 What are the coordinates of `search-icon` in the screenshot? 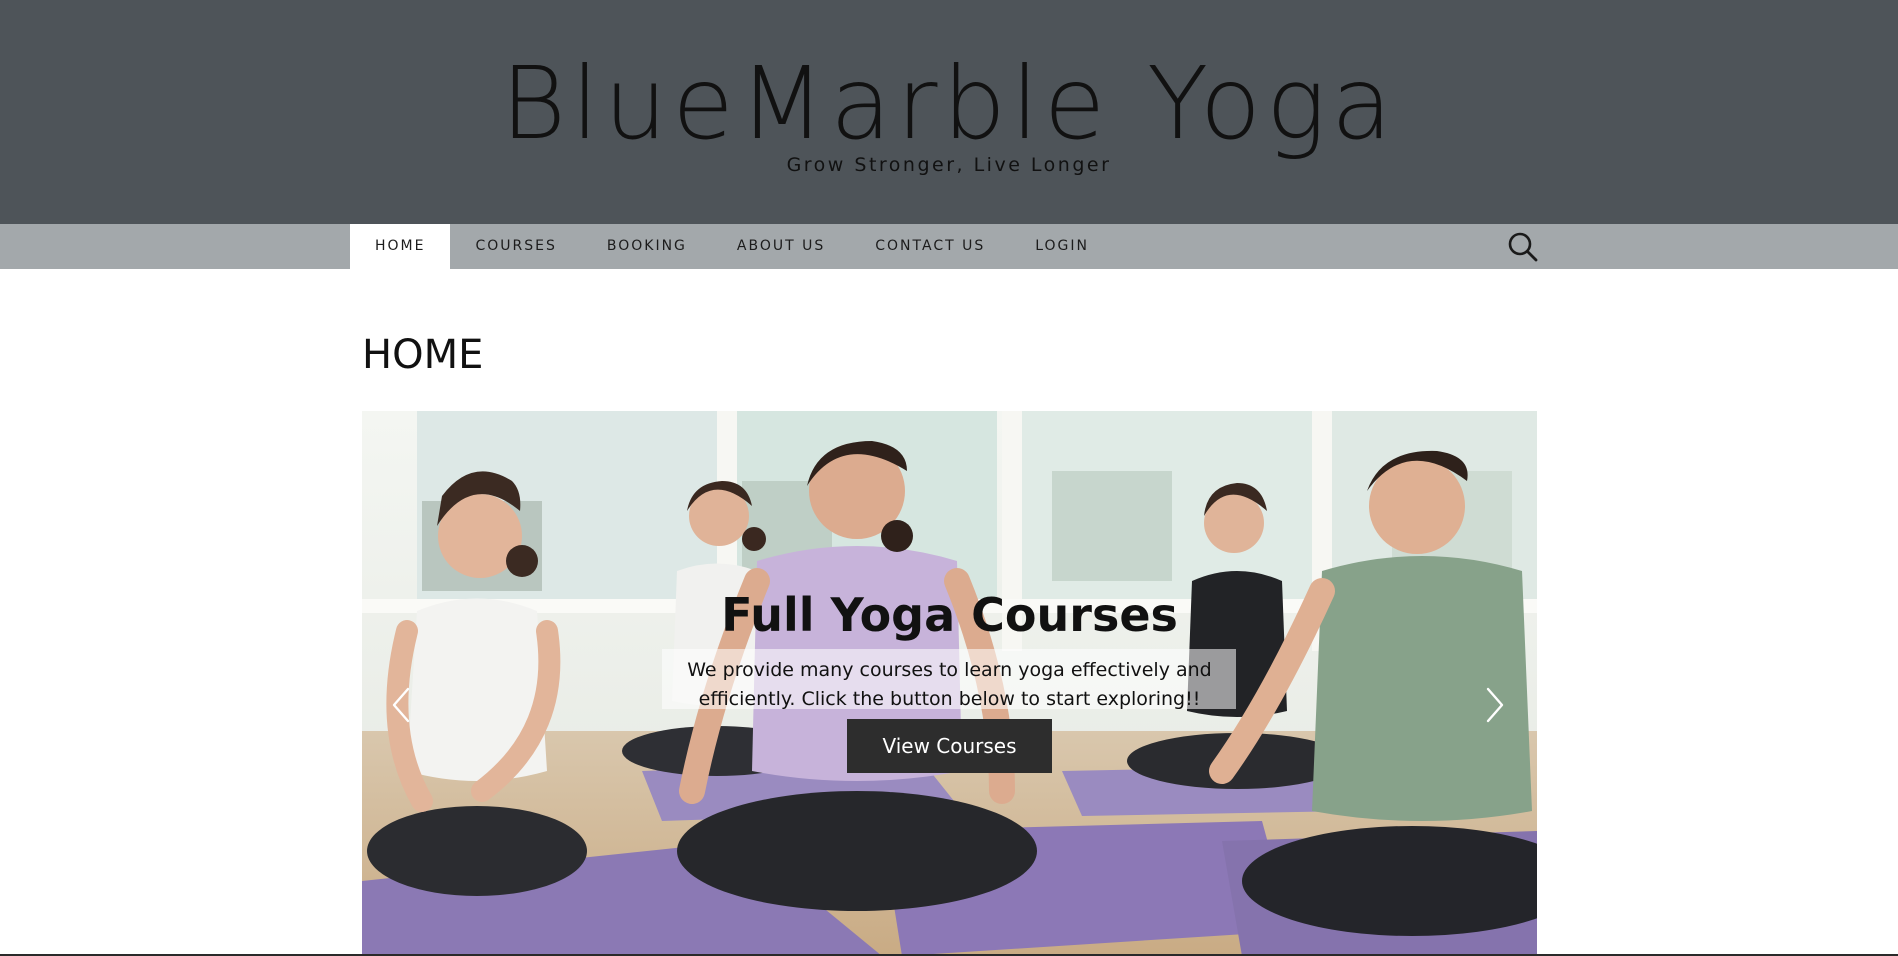 It's located at (1523, 247).